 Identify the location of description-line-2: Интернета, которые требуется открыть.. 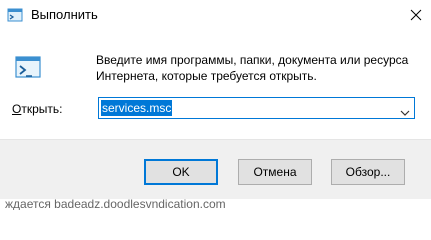
(206, 76).